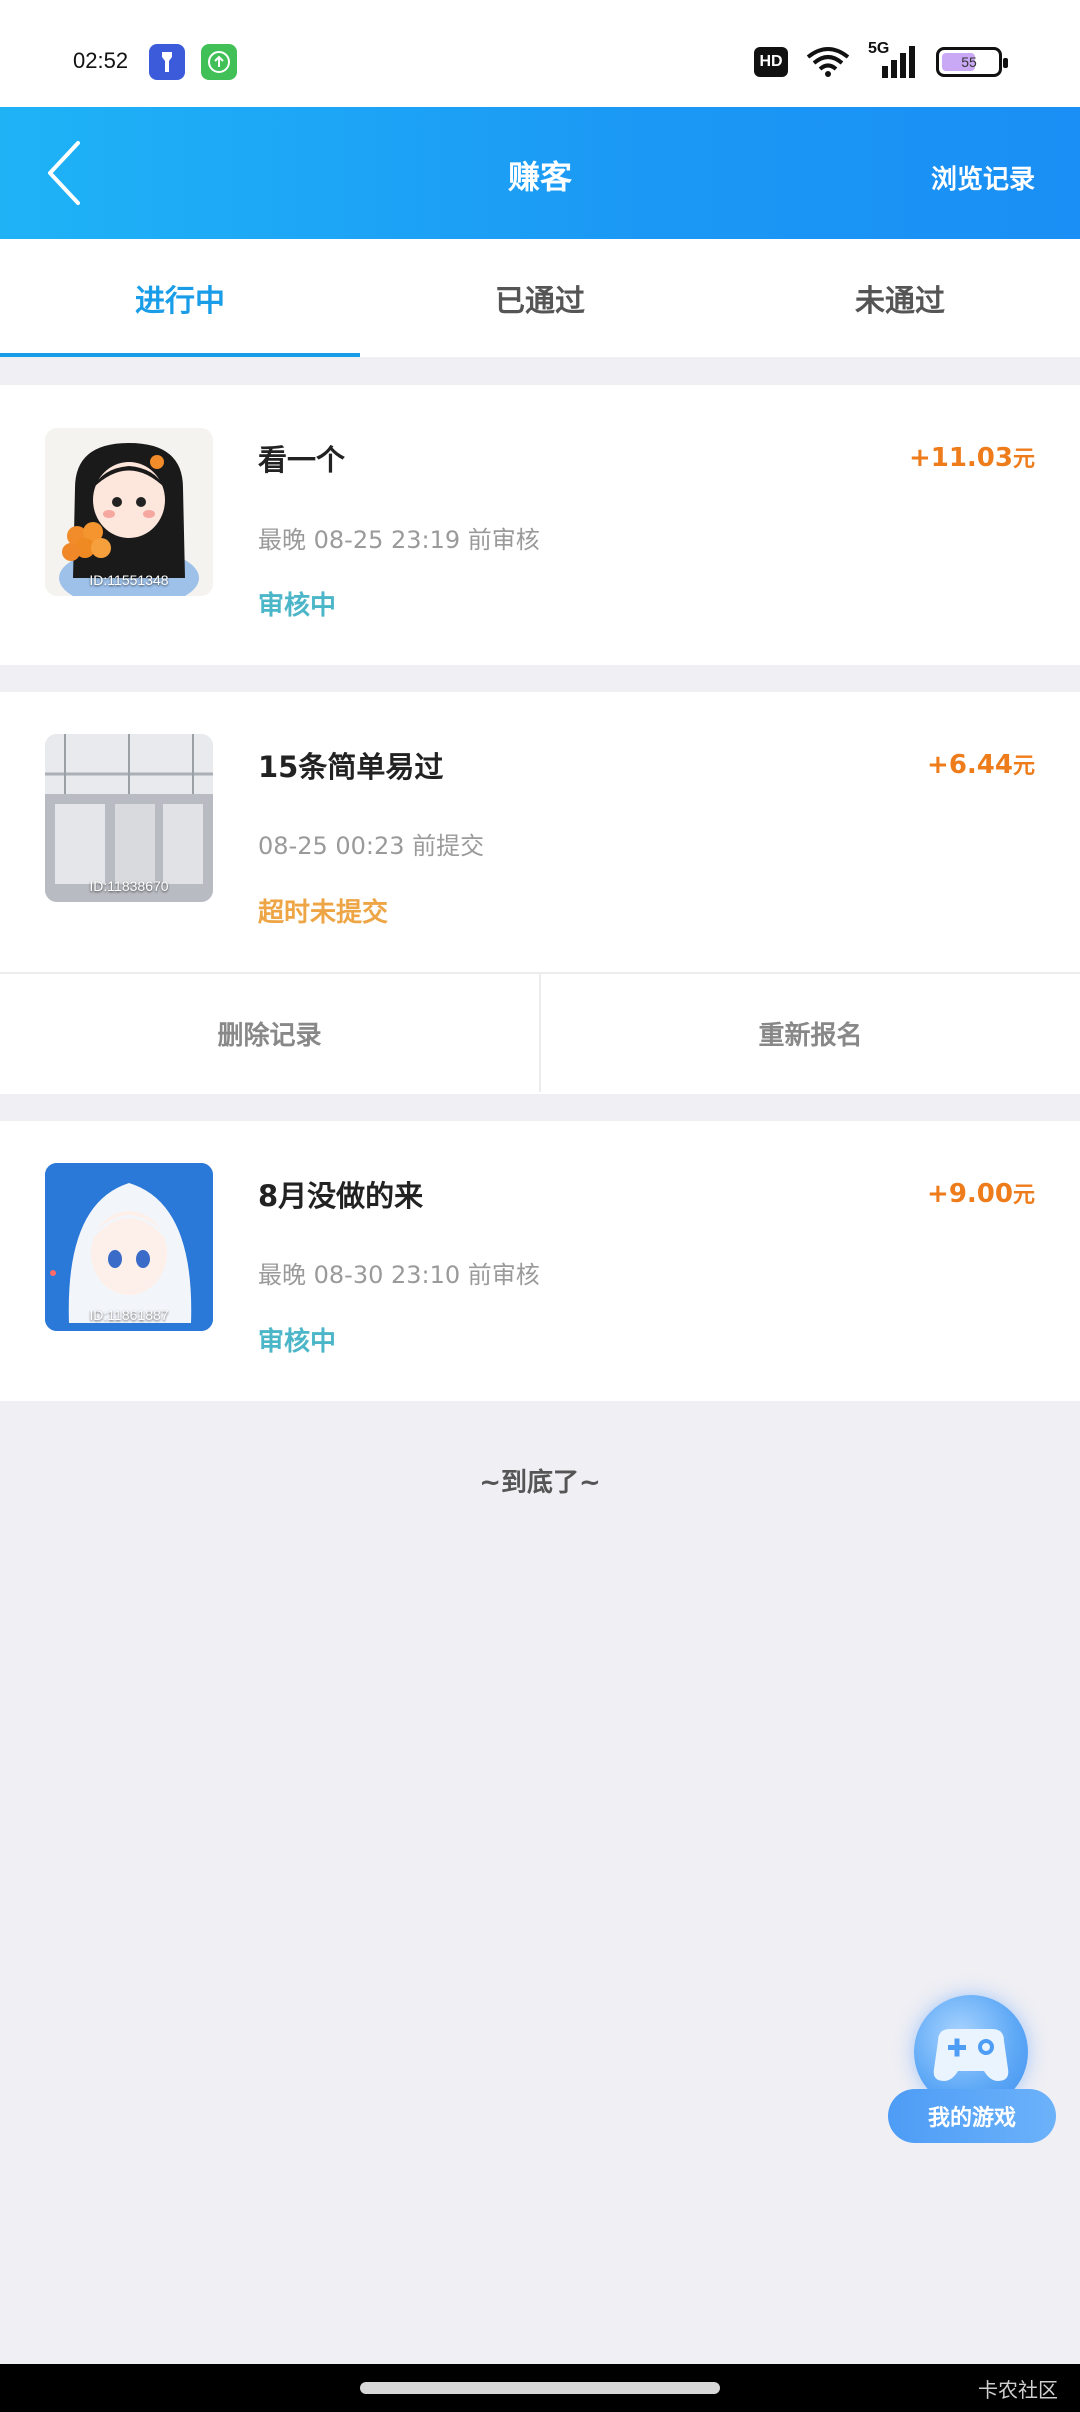 The height and width of the screenshot is (2412, 1080). I want to click on task-title: 8月没做的来, so click(341, 1196).